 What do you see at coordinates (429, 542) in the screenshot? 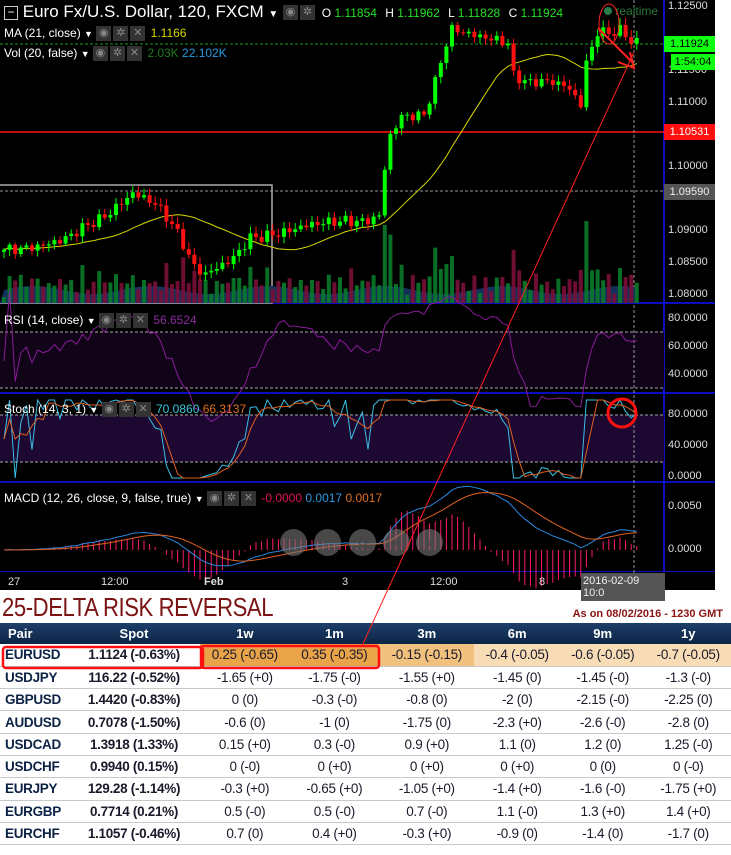
I see `scroll-right-button: ›` at bounding box center [429, 542].